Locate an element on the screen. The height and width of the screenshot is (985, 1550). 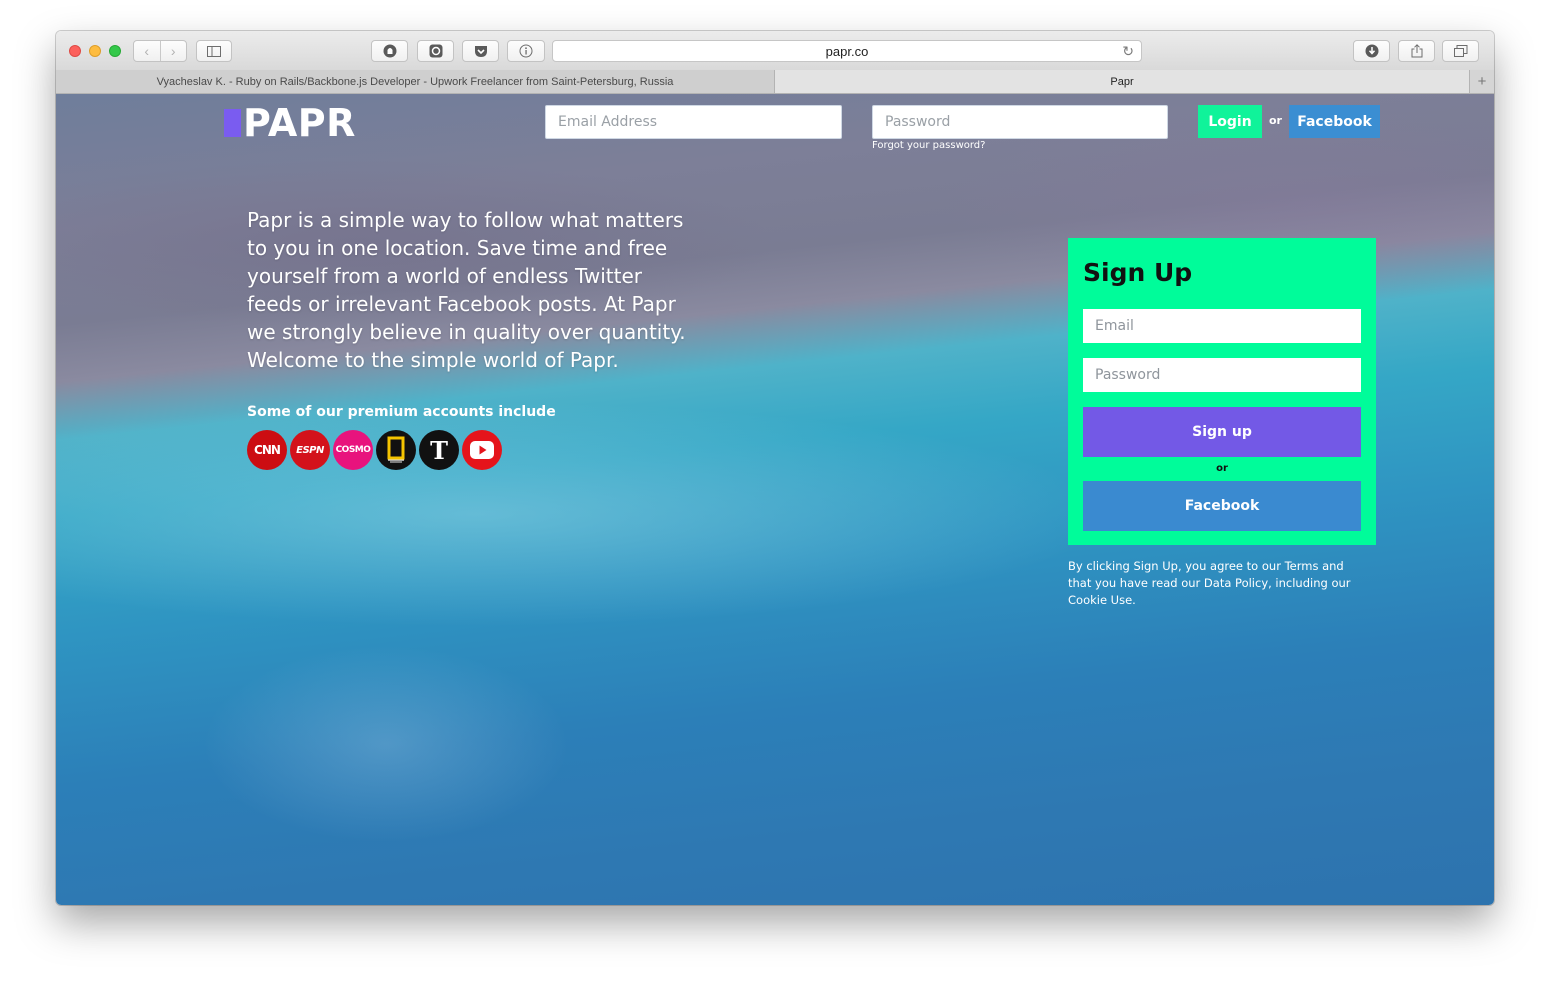
info-icon is located at coordinates (526, 51).